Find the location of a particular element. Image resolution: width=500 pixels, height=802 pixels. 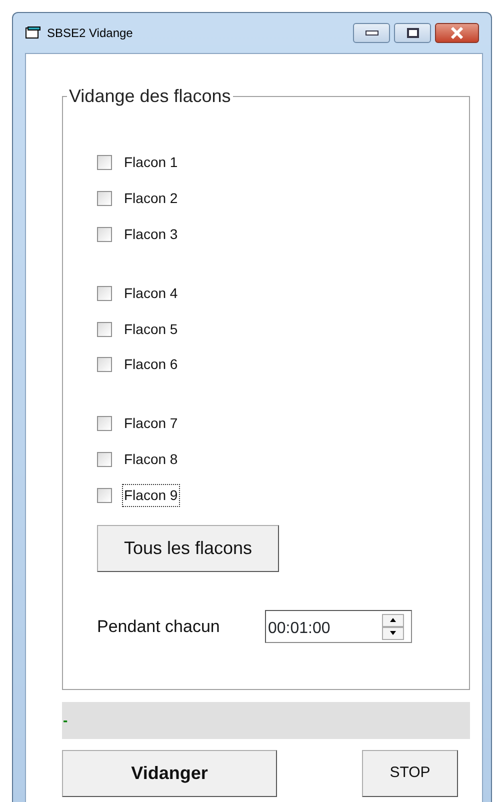

checkbox-label: Flacon 7 is located at coordinates (151, 424).